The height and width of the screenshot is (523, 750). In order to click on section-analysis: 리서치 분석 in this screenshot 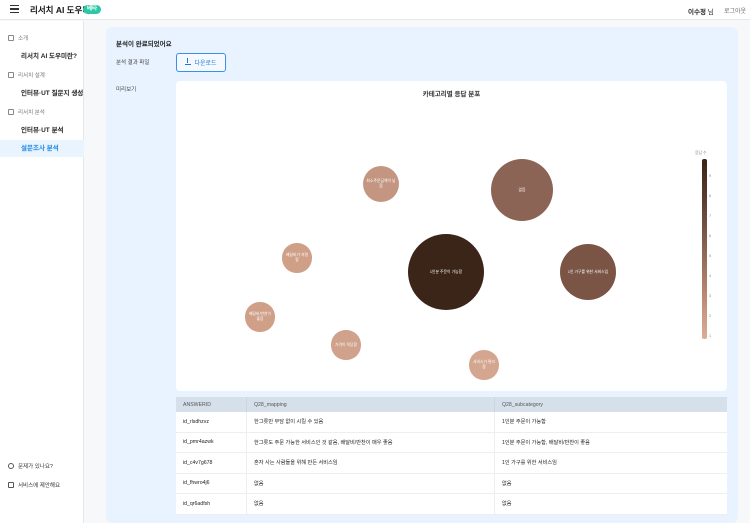, I will do `click(26, 112)`.